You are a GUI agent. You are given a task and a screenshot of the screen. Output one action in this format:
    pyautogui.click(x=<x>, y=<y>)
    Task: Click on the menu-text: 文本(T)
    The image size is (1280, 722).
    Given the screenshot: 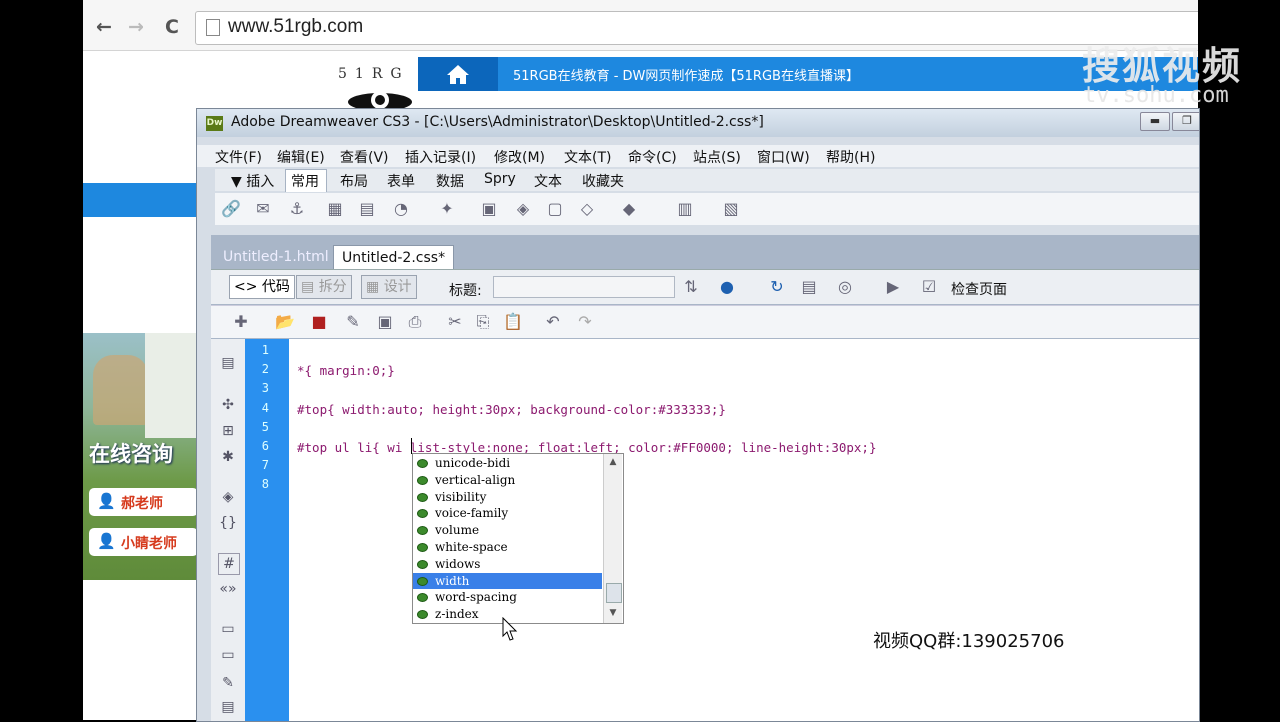 What is the action you would take?
    pyautogui.click(x=587, y=157)
    